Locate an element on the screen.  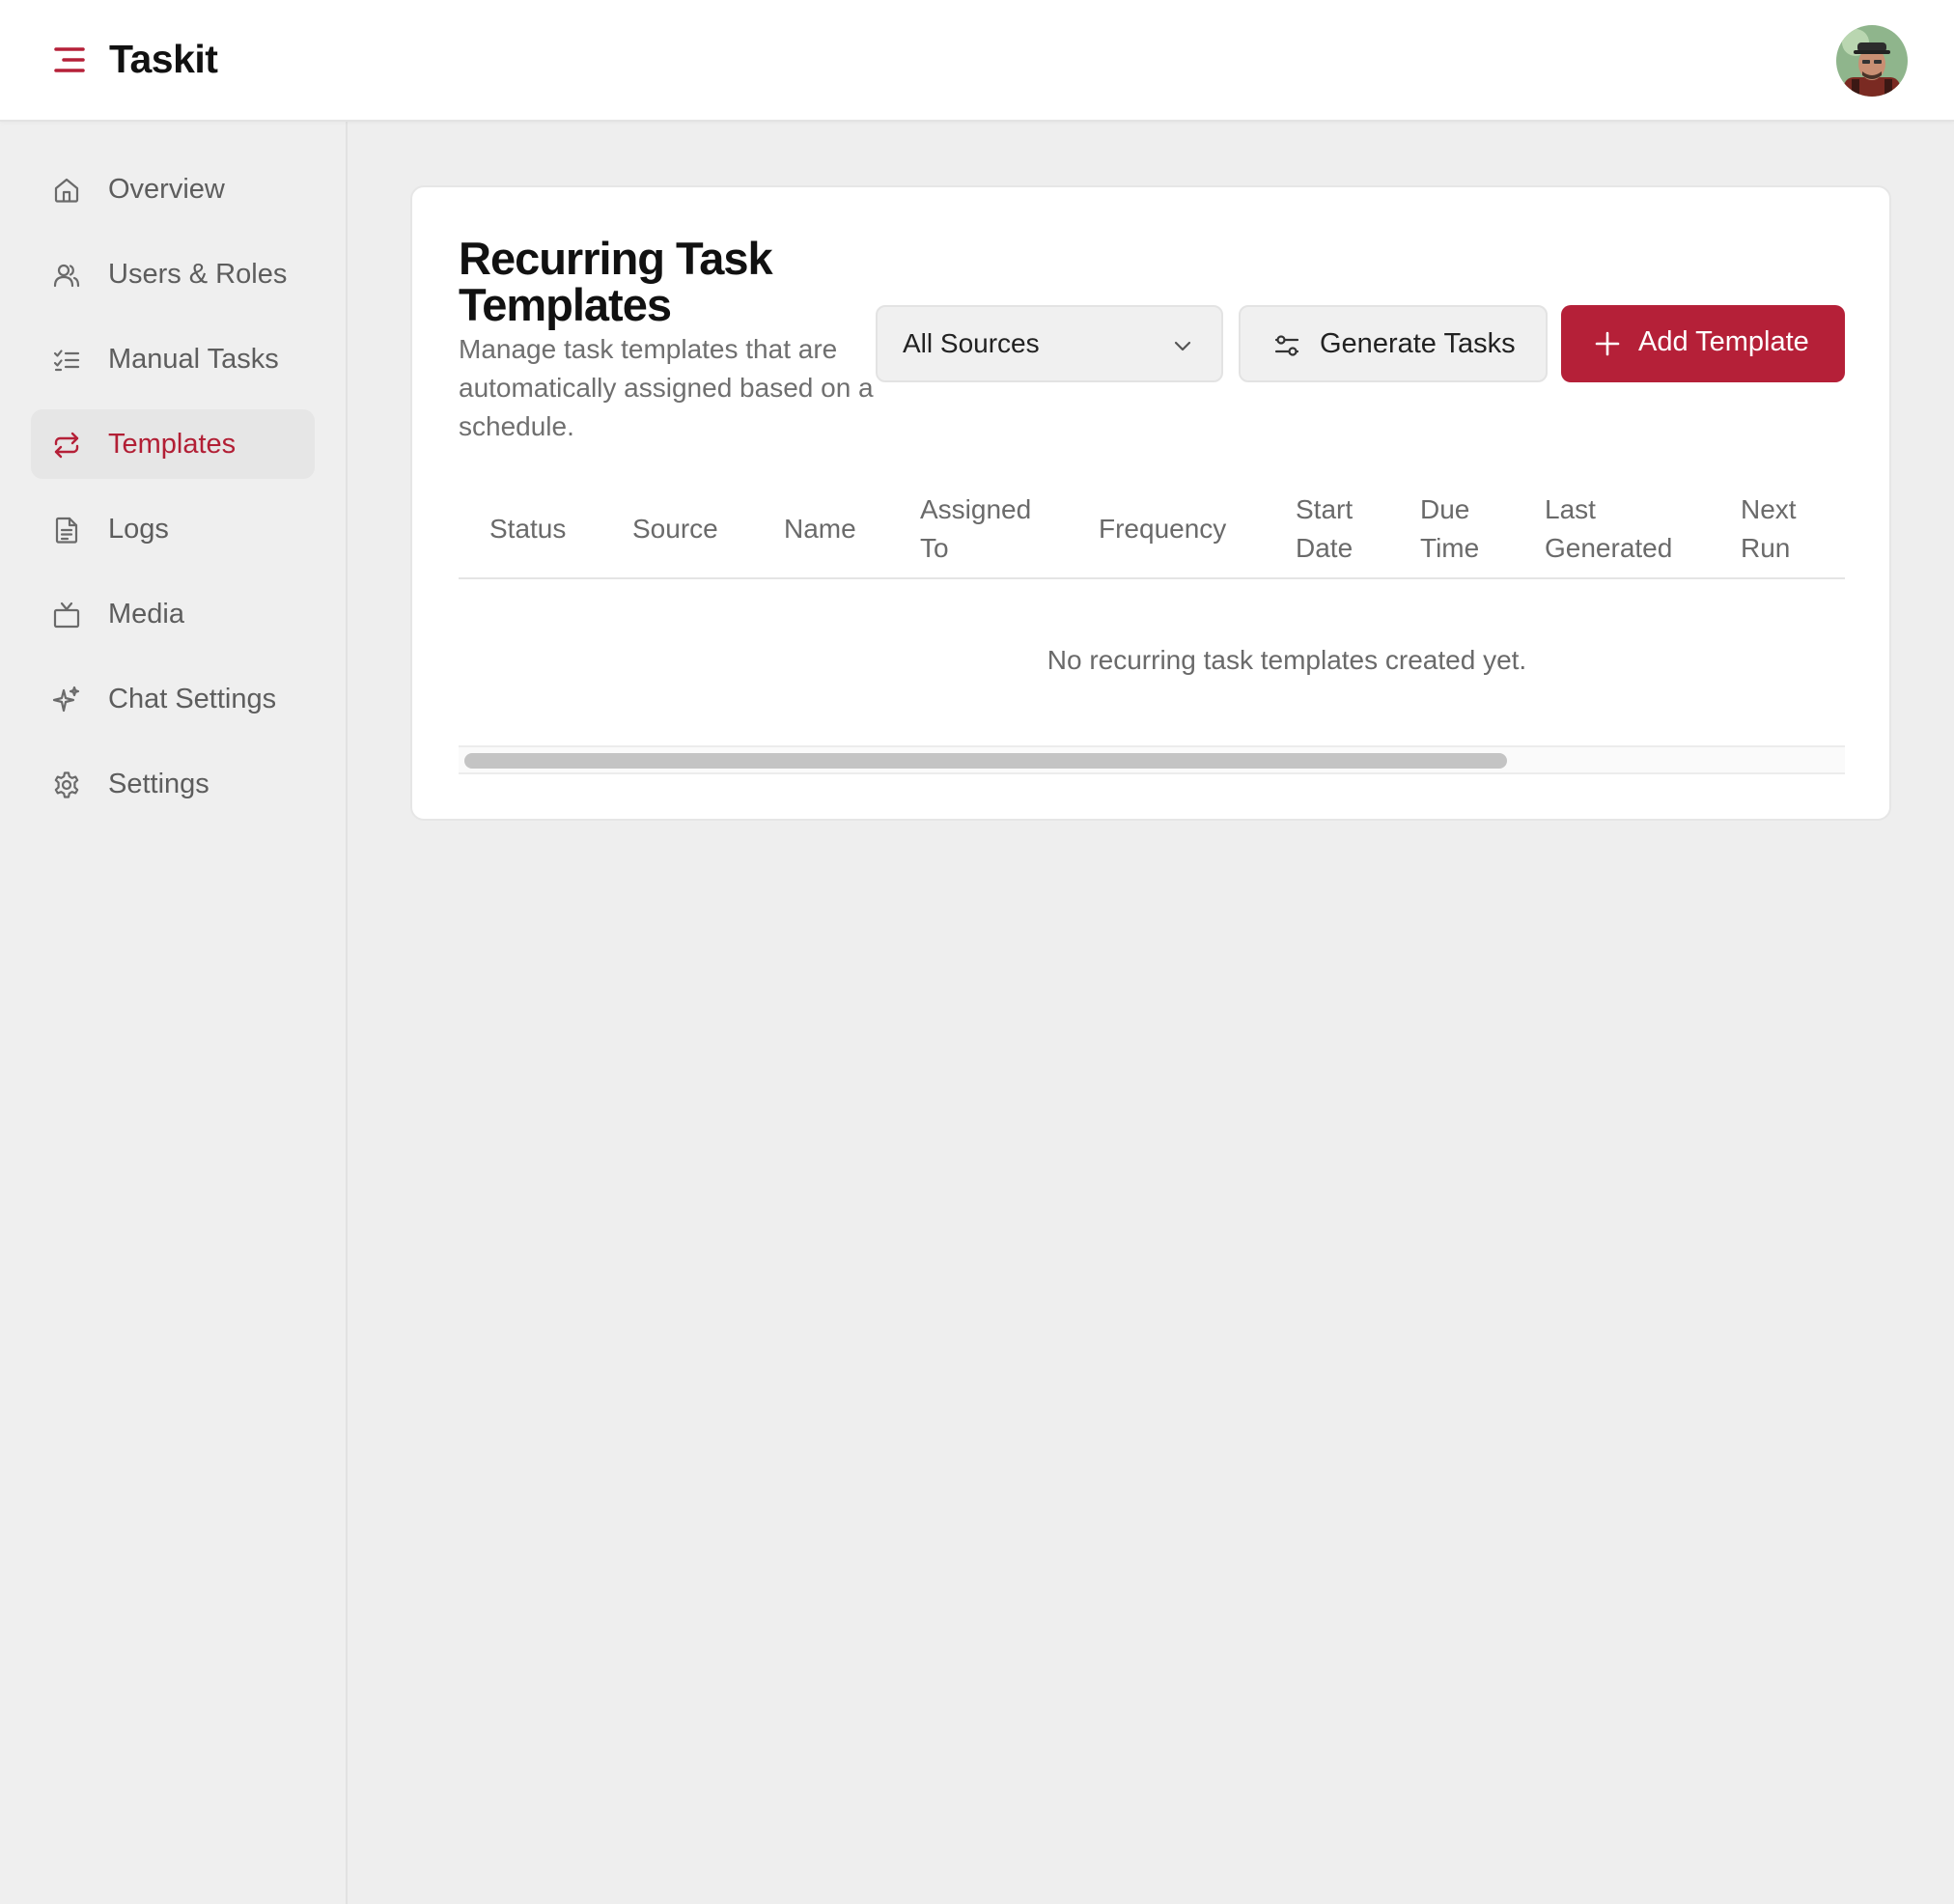
column-header-last-generated: Last Generated is located at coordinates (1617, 529).